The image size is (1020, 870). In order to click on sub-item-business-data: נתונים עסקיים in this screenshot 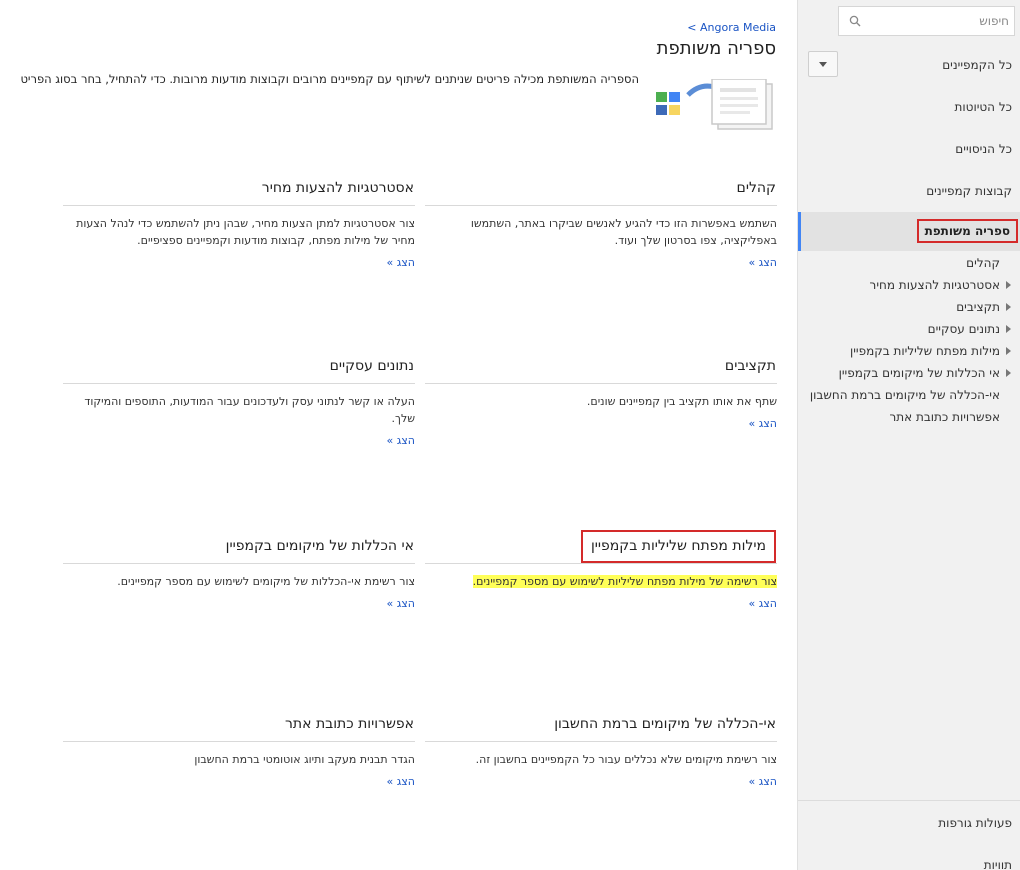, I will do `click(964, 329)`.